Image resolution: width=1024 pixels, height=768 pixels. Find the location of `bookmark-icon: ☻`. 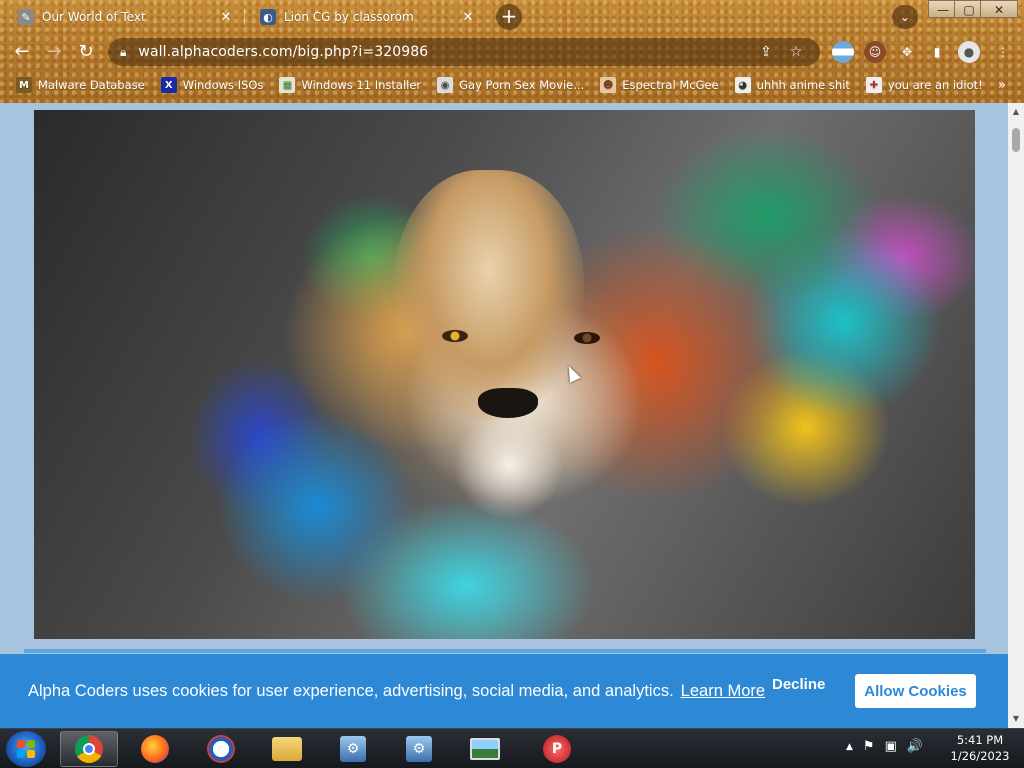

bookmark-icon: ☻ is located at coordinates (608, 85).